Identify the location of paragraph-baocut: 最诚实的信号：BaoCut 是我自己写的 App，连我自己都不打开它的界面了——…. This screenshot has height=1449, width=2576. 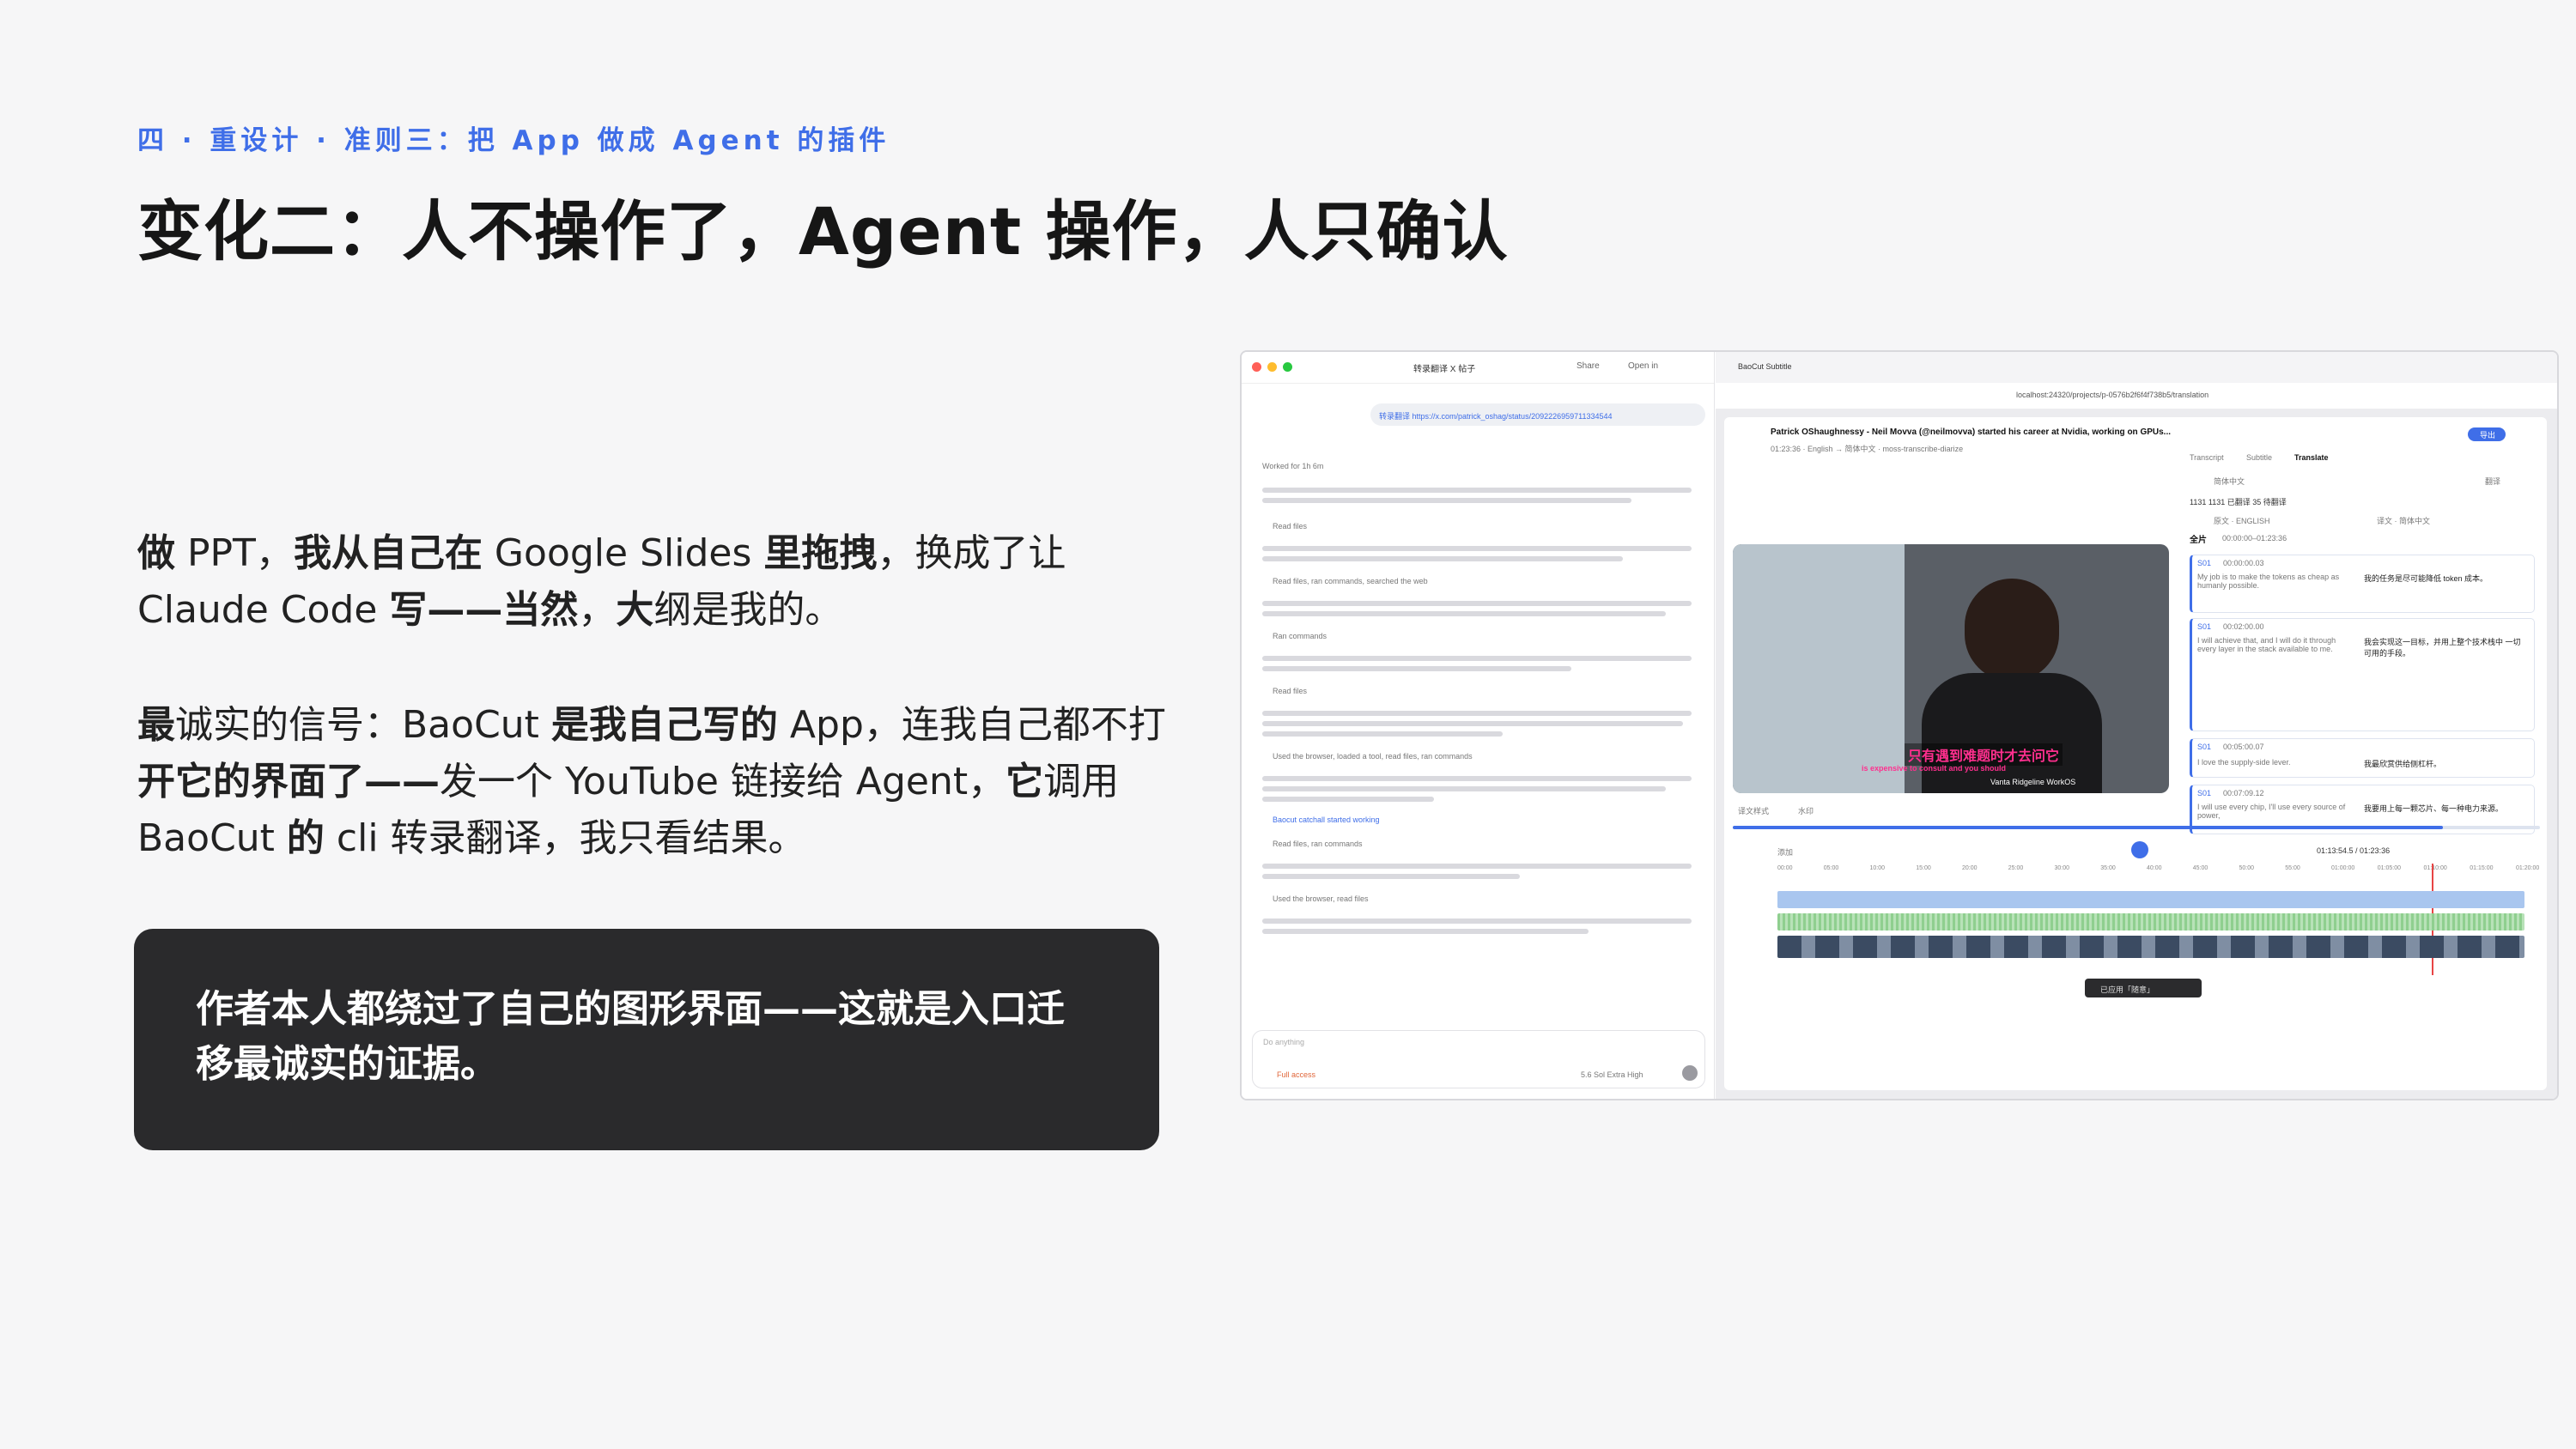
(656, 782).